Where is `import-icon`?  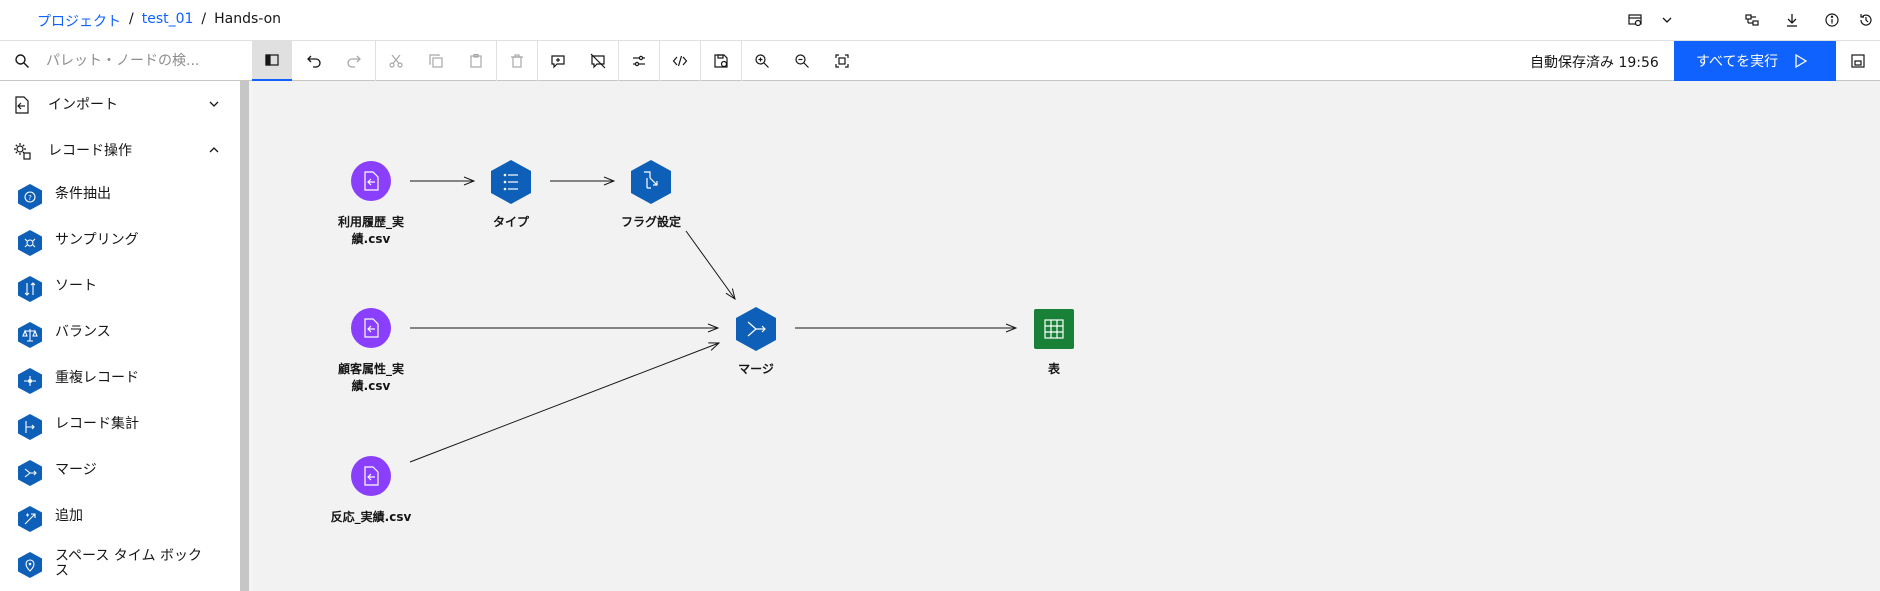 import-icon is located at coordinates (22, 105).